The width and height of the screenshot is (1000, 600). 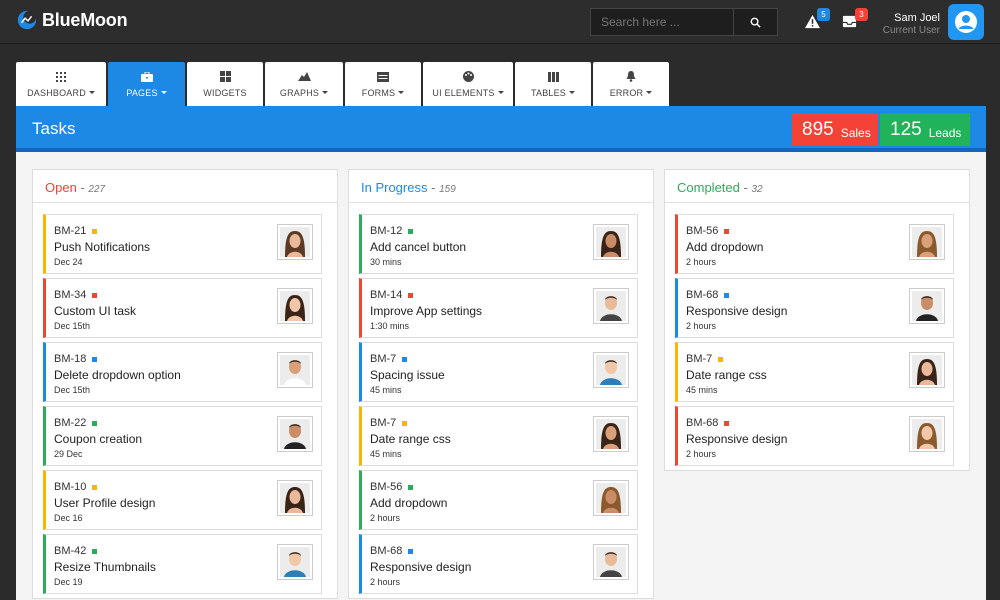 I want to click on task-id: BM-12, so click(x=386, y=231).